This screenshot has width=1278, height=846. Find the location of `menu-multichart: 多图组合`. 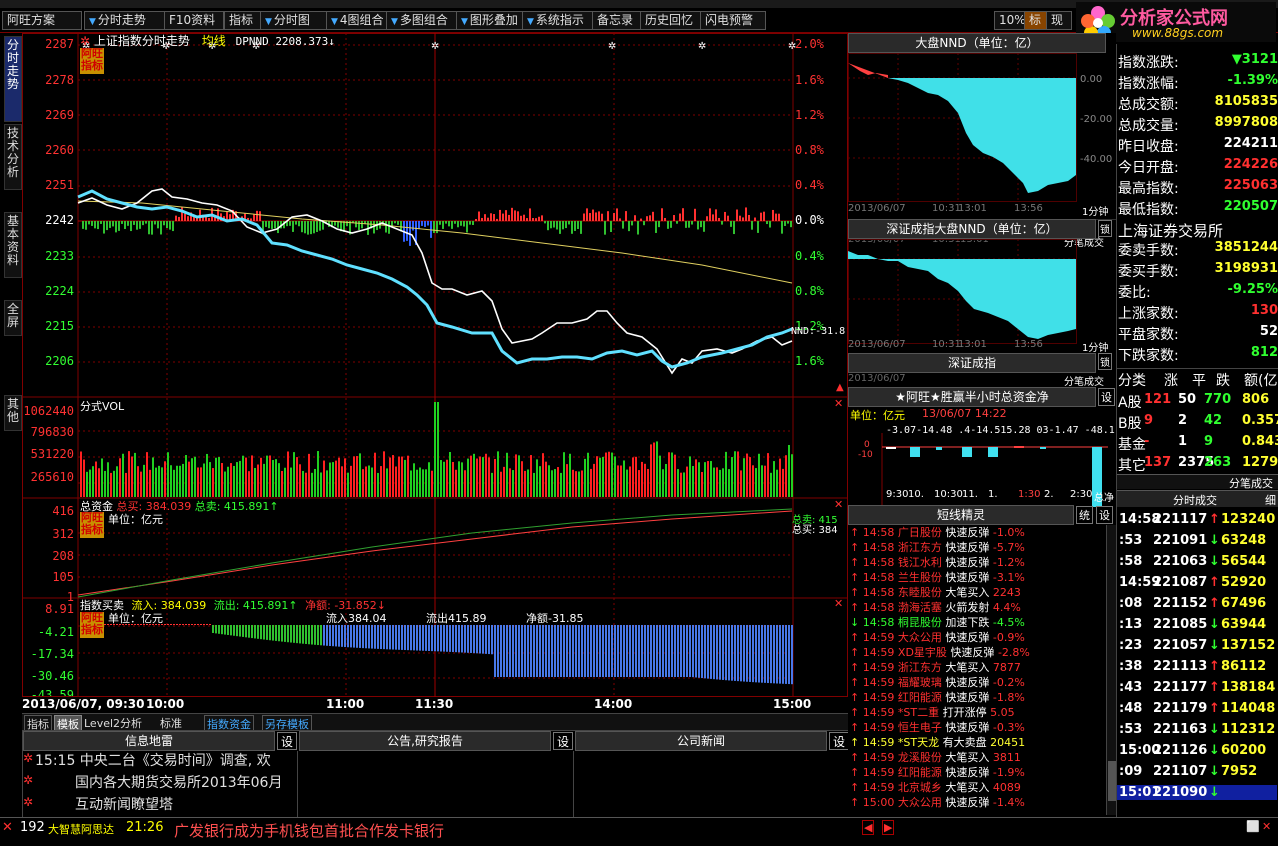

menu-multichart: 多图组合 is located at coordinates (423, 20).